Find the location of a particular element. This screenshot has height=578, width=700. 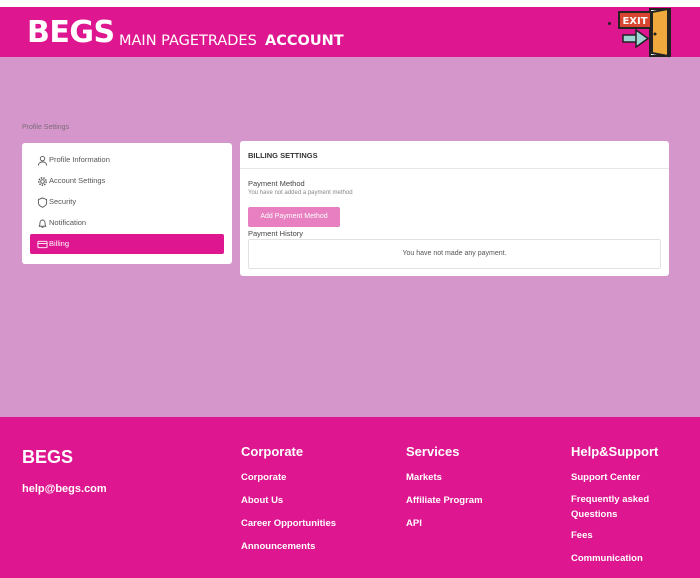

payment-method-empty-text: You have not added a payment method is located at coordinates (300, 193).